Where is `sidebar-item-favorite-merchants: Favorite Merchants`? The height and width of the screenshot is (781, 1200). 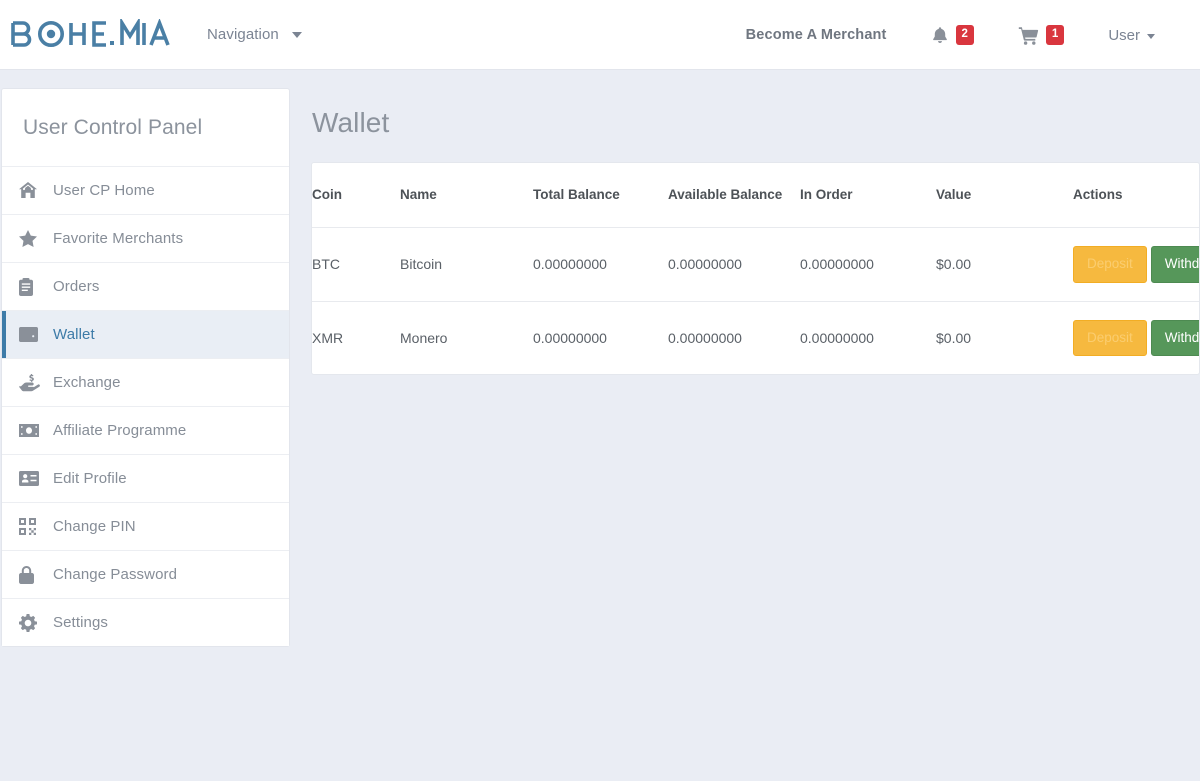 sidebar-item-favorite-merchants: Favorite Merchants is located at coordinates (145, 238).